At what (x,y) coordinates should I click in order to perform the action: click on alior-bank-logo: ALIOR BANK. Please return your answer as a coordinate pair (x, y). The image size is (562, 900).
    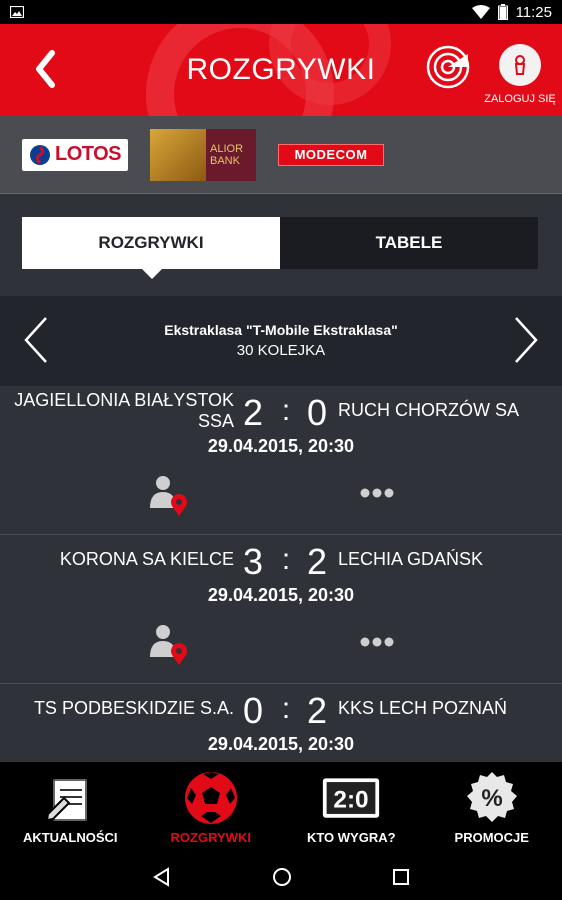
    Looking at the image, I should click on (203, 154).